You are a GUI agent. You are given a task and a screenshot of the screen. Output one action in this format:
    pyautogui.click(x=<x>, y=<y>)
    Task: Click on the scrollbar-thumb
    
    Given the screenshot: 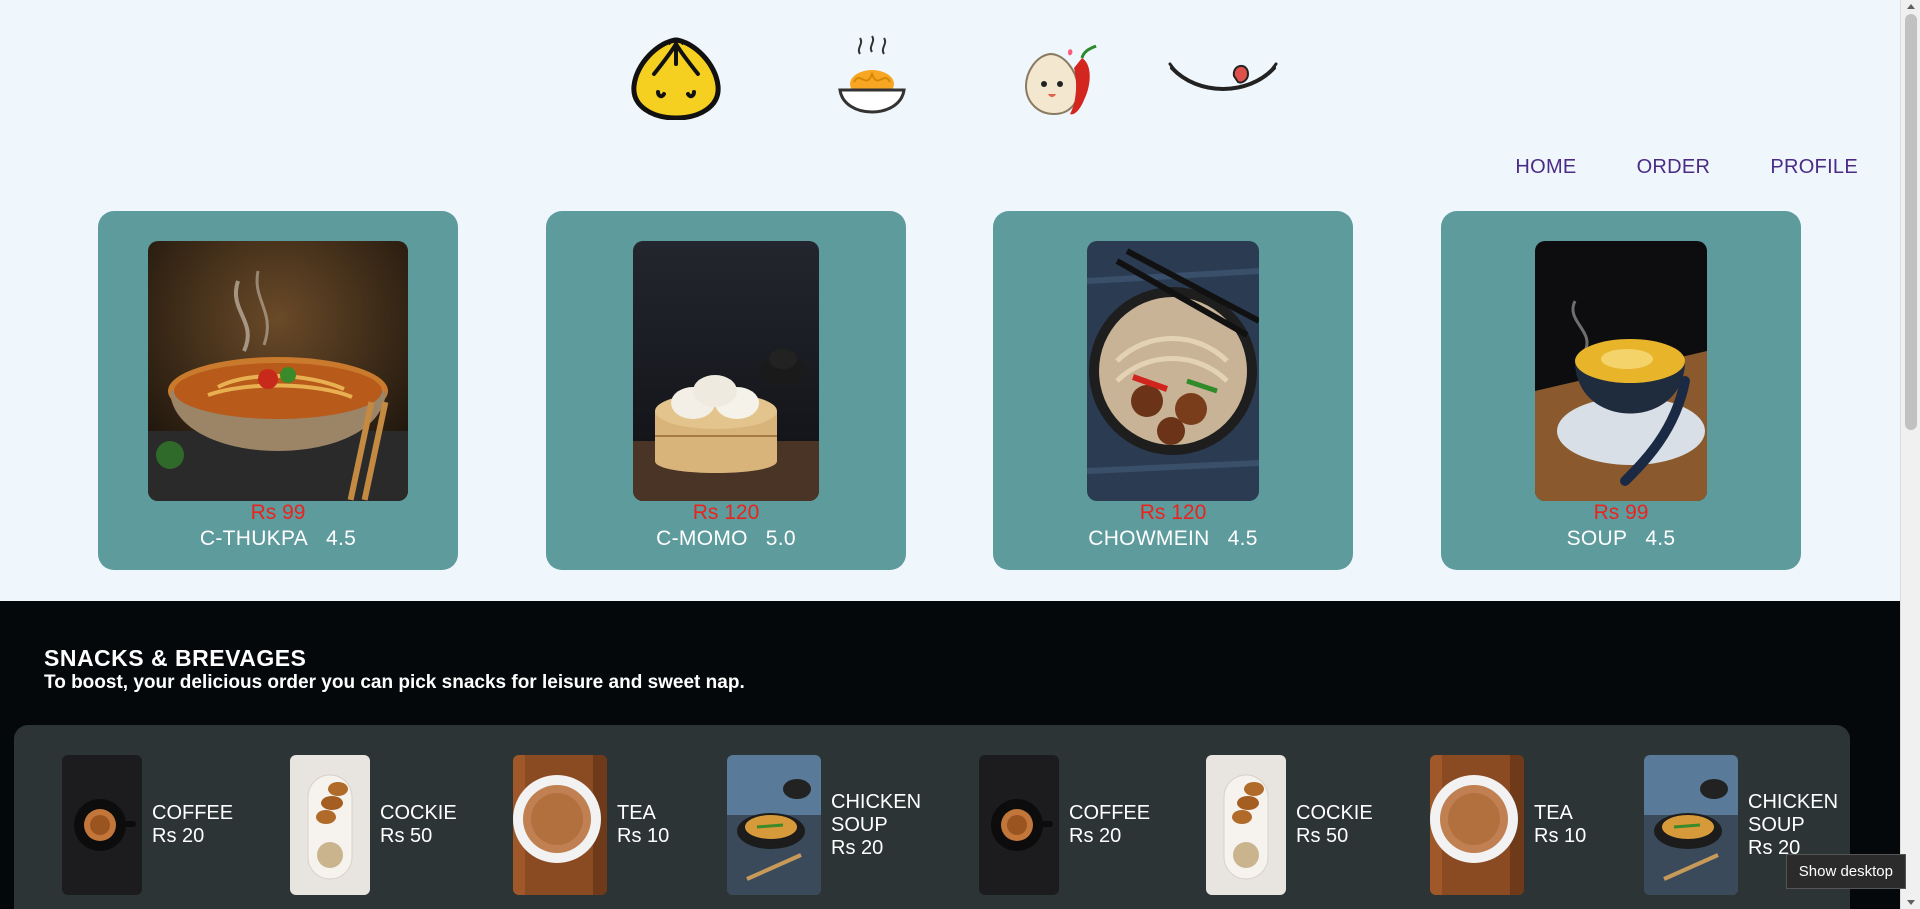 What is the action you would take?
    pyautogui.click(x=1911, y=222)
    